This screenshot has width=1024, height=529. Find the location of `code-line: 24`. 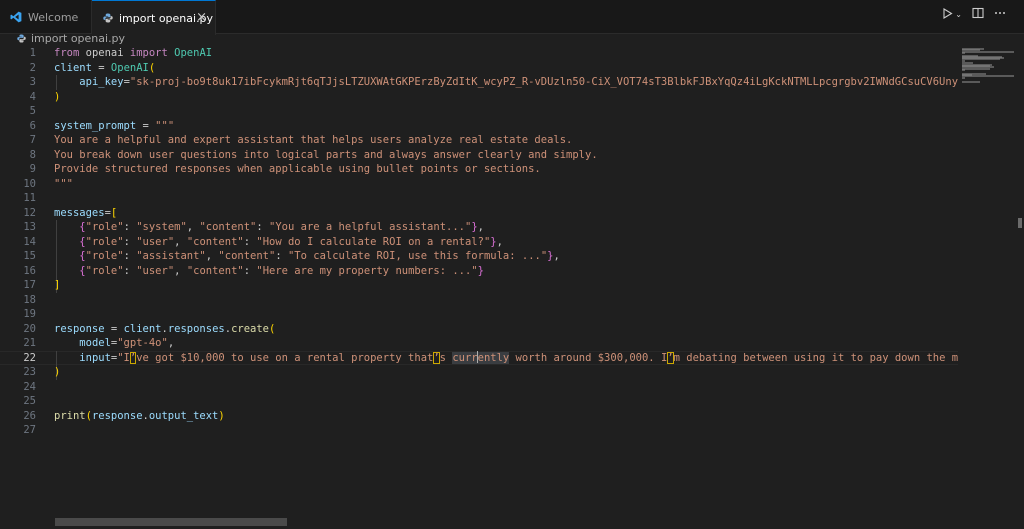

code-line: 24 is located at coordinates (479, 387).